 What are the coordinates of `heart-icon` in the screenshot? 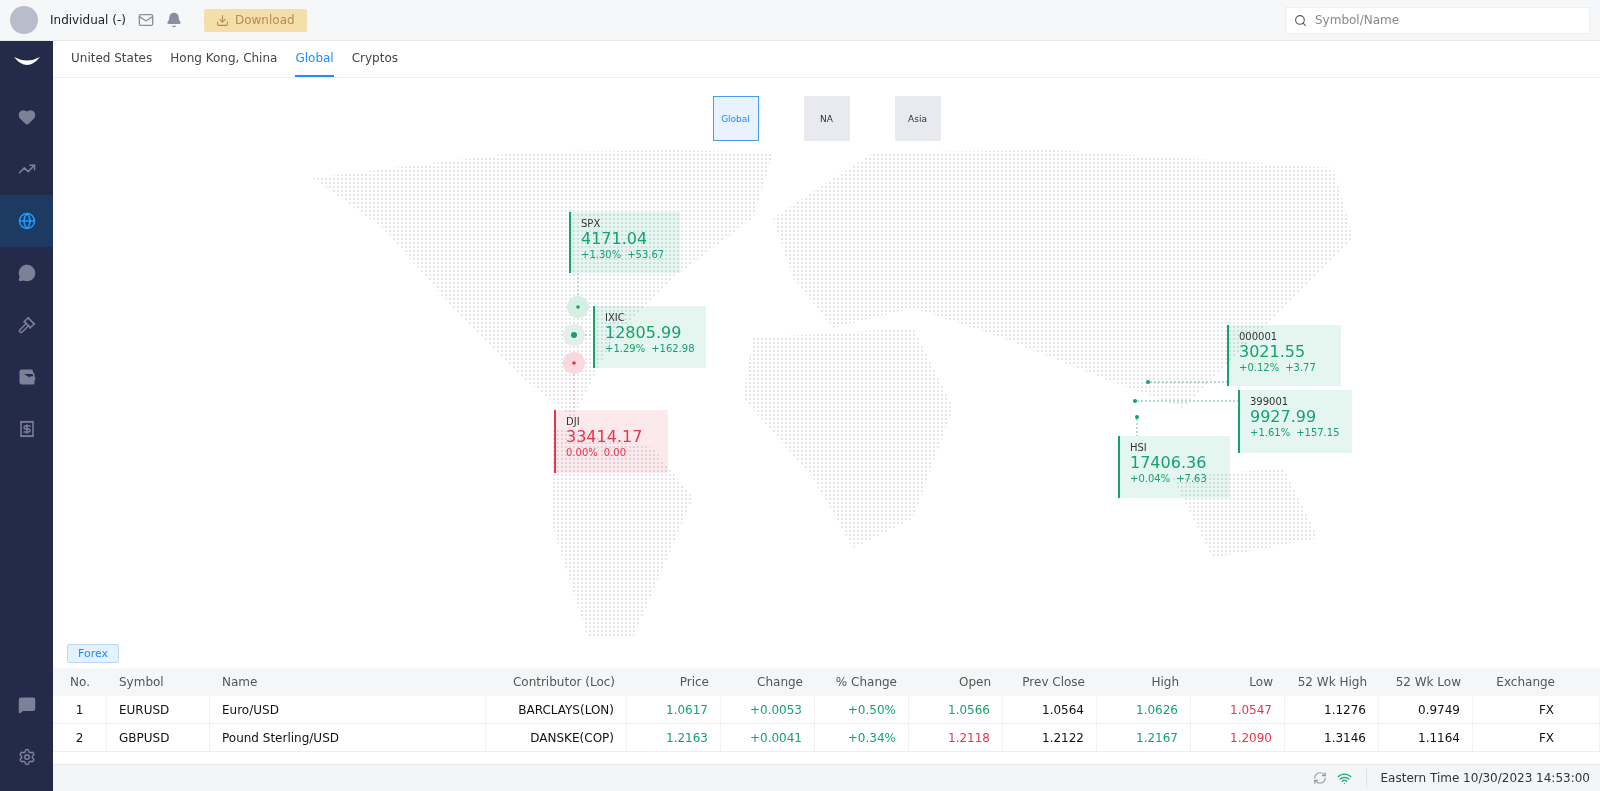 It's located at (26, 117).